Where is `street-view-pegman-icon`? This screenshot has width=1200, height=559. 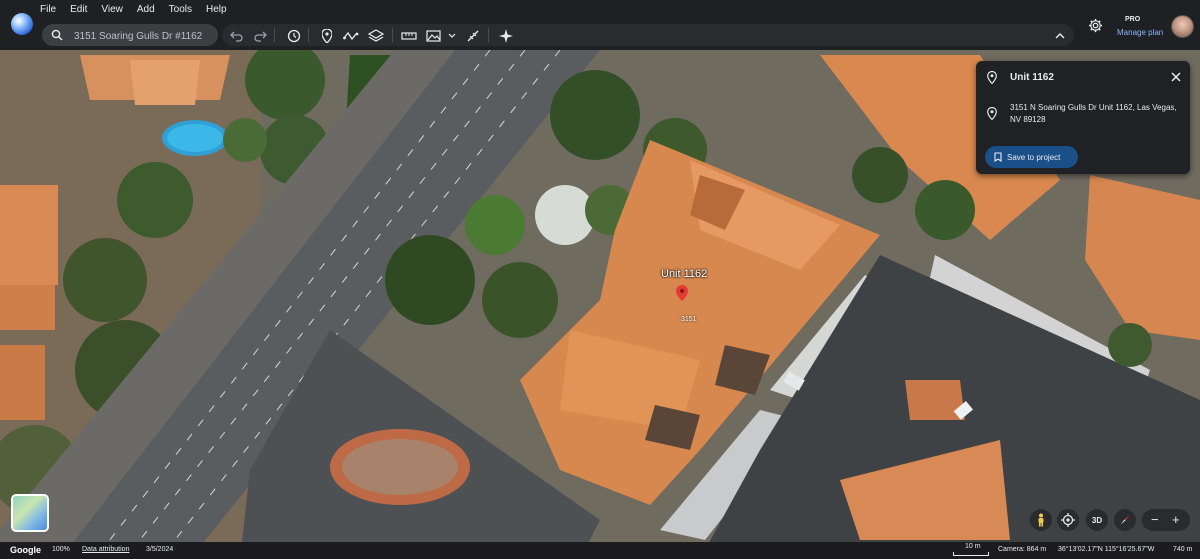
street-view-pegman-icon is located at coordinates (1041, 520).